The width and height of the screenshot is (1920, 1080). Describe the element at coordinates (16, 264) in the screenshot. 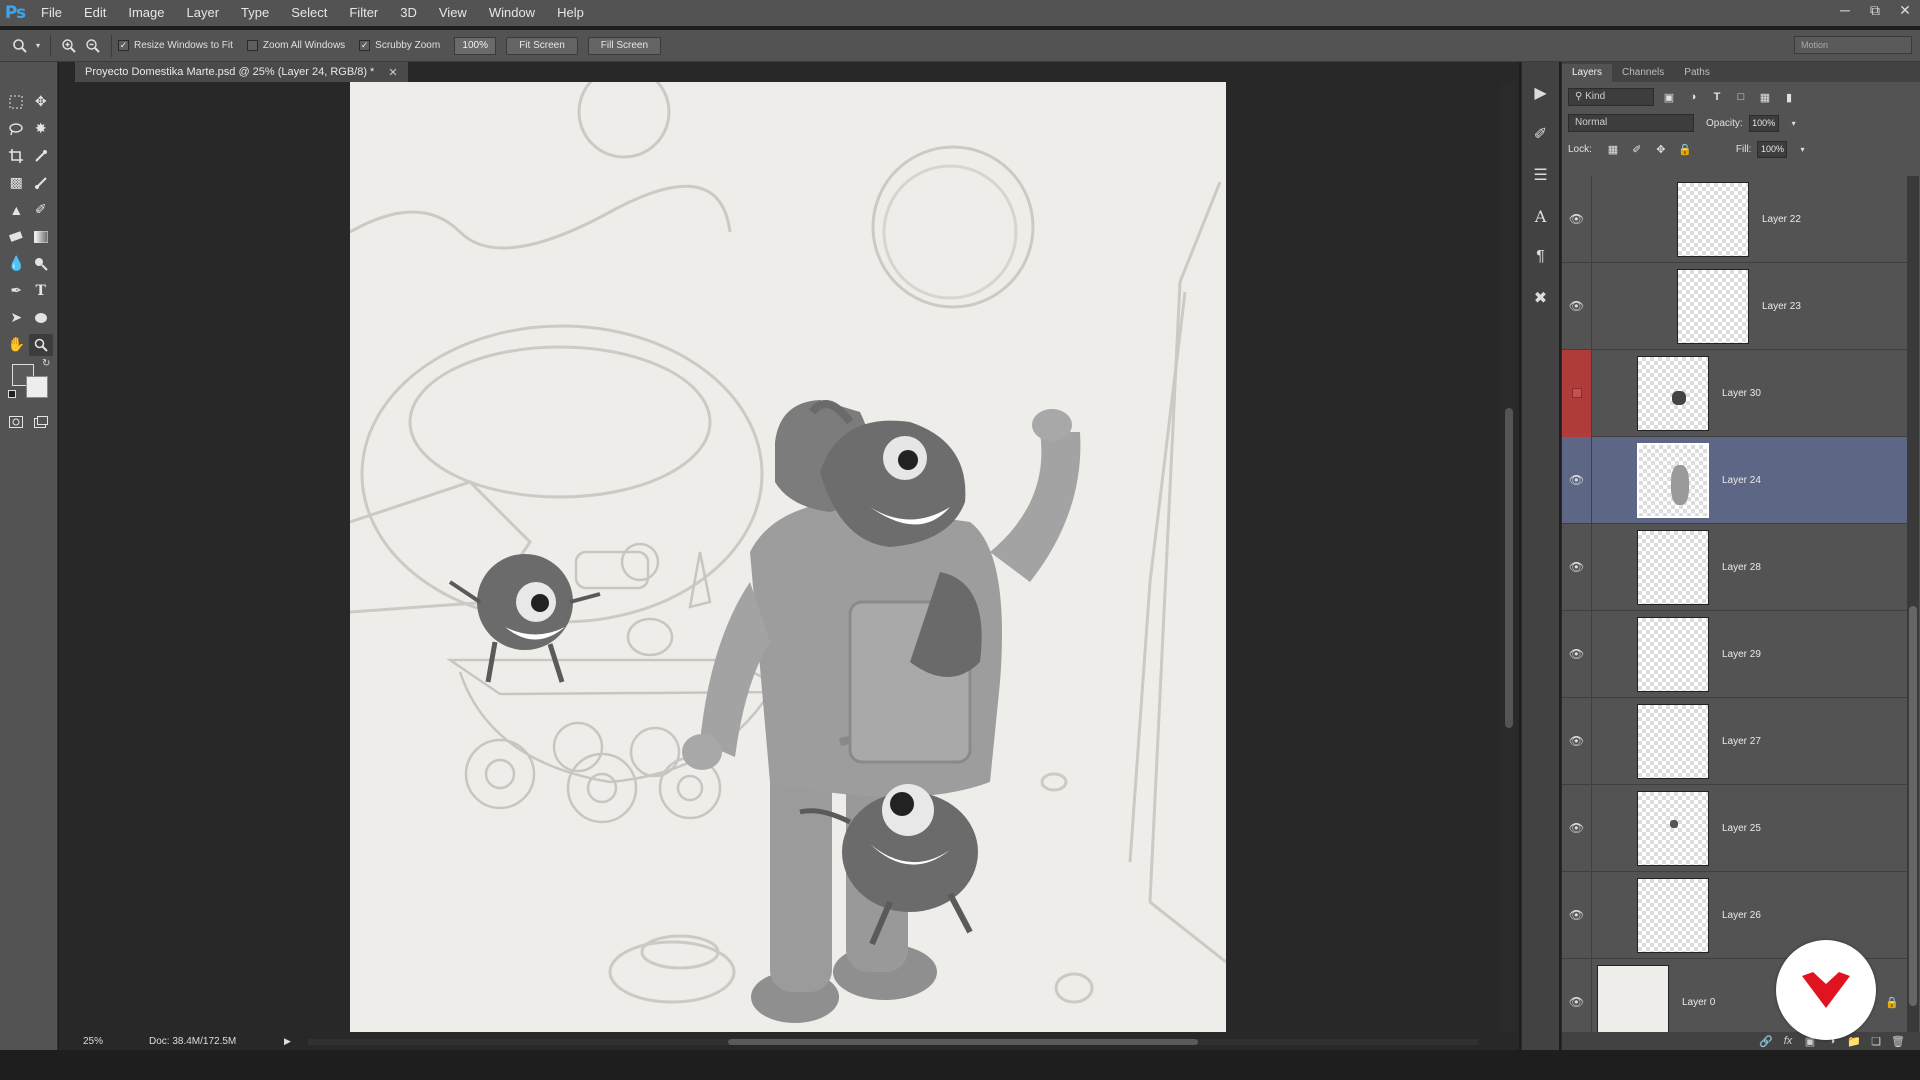

I see `blur-tool-icon: 💧` at that location.